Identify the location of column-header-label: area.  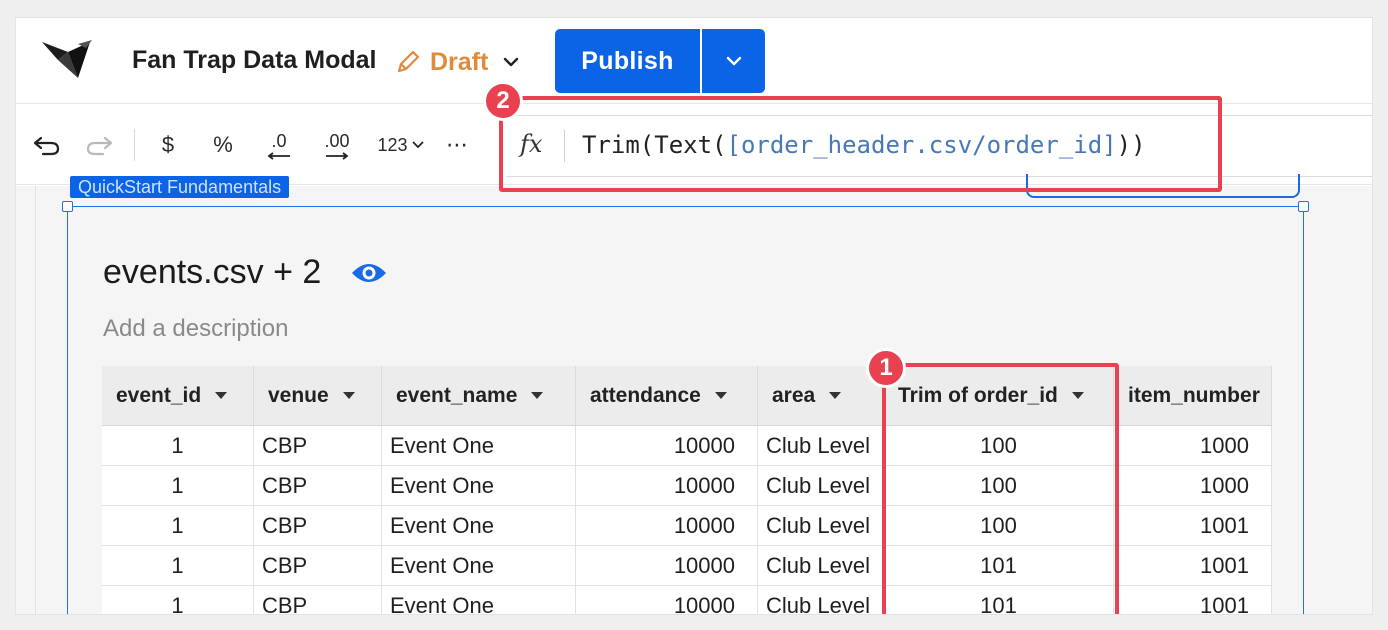
(794, 395).